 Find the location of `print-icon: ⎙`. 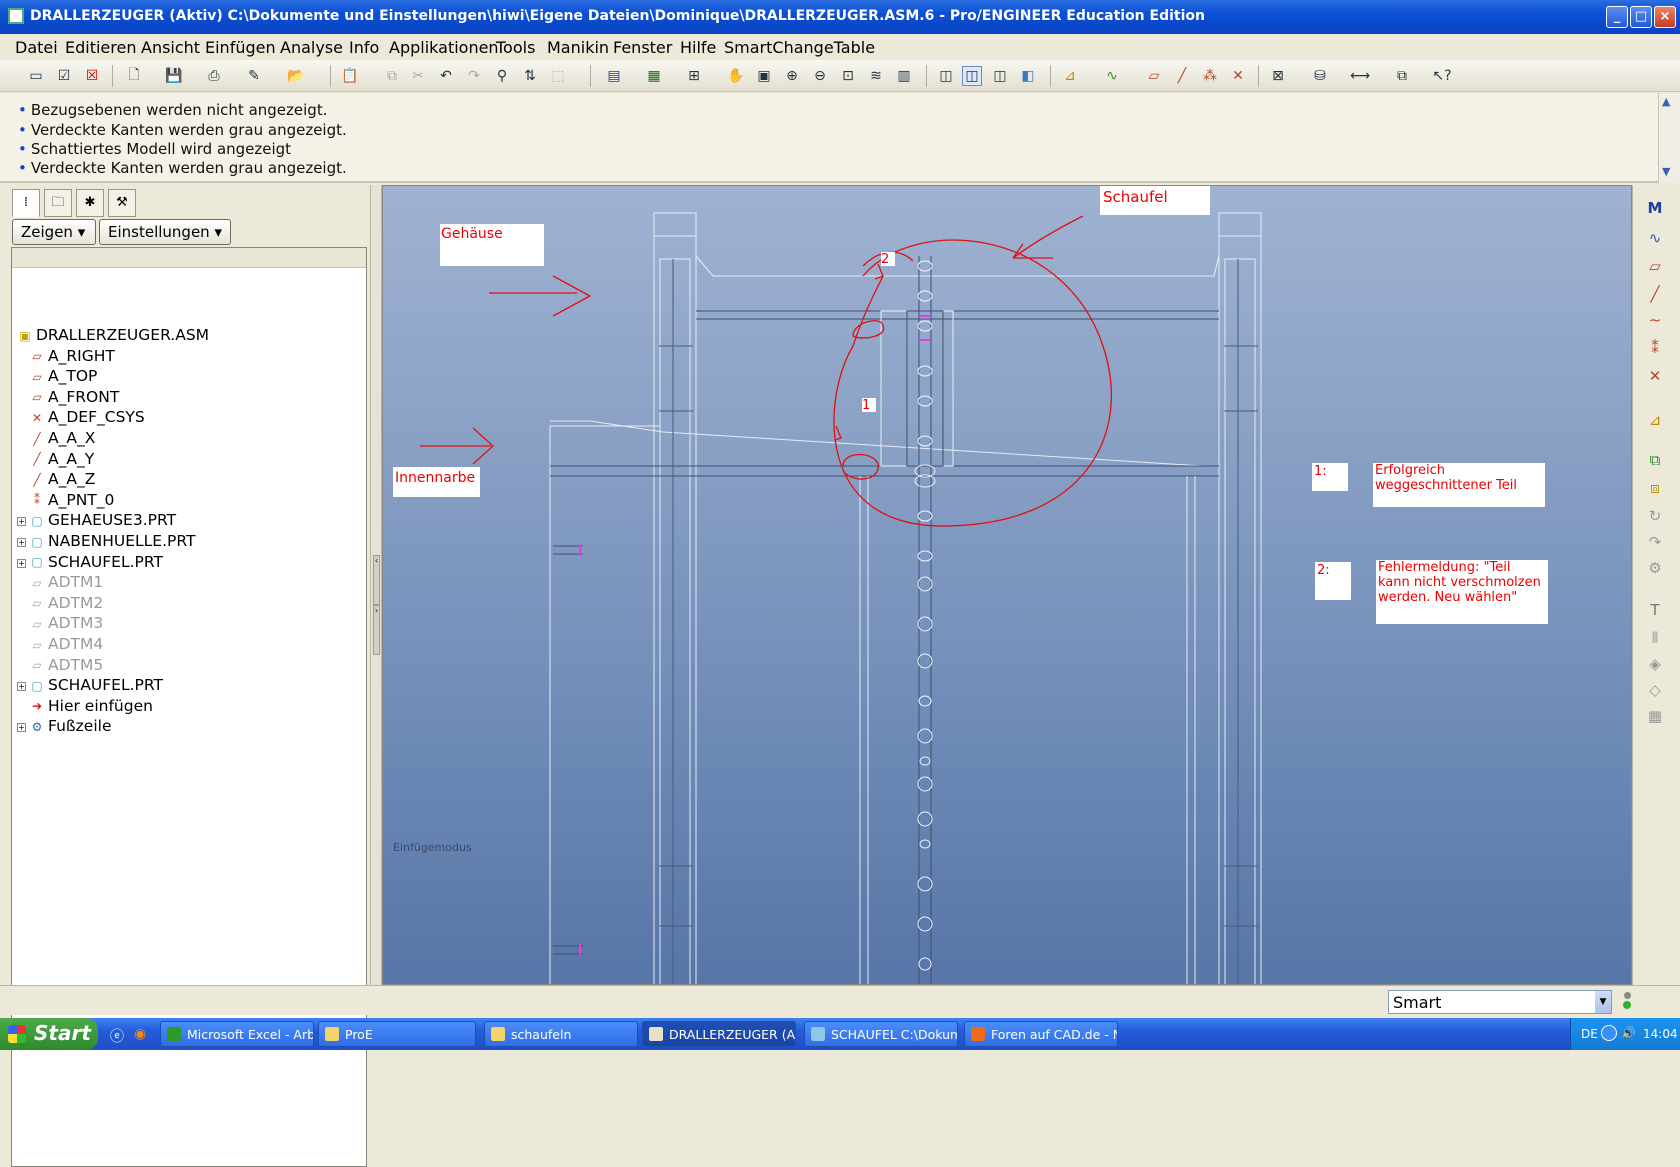

print-icon: ⎙ is located at coordinates (214, 76).